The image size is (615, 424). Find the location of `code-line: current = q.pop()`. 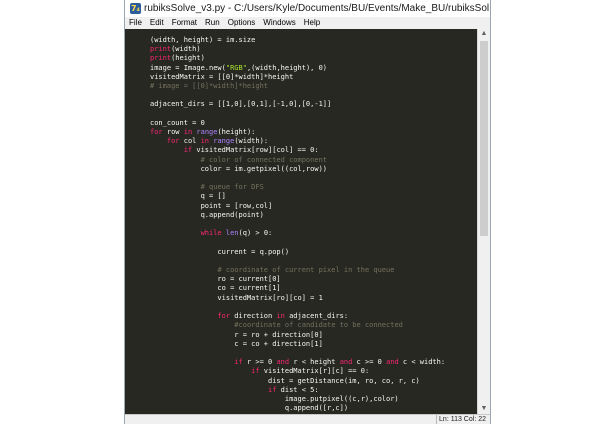

code-line: current = q.pop() is located at coordinates (219, 252).